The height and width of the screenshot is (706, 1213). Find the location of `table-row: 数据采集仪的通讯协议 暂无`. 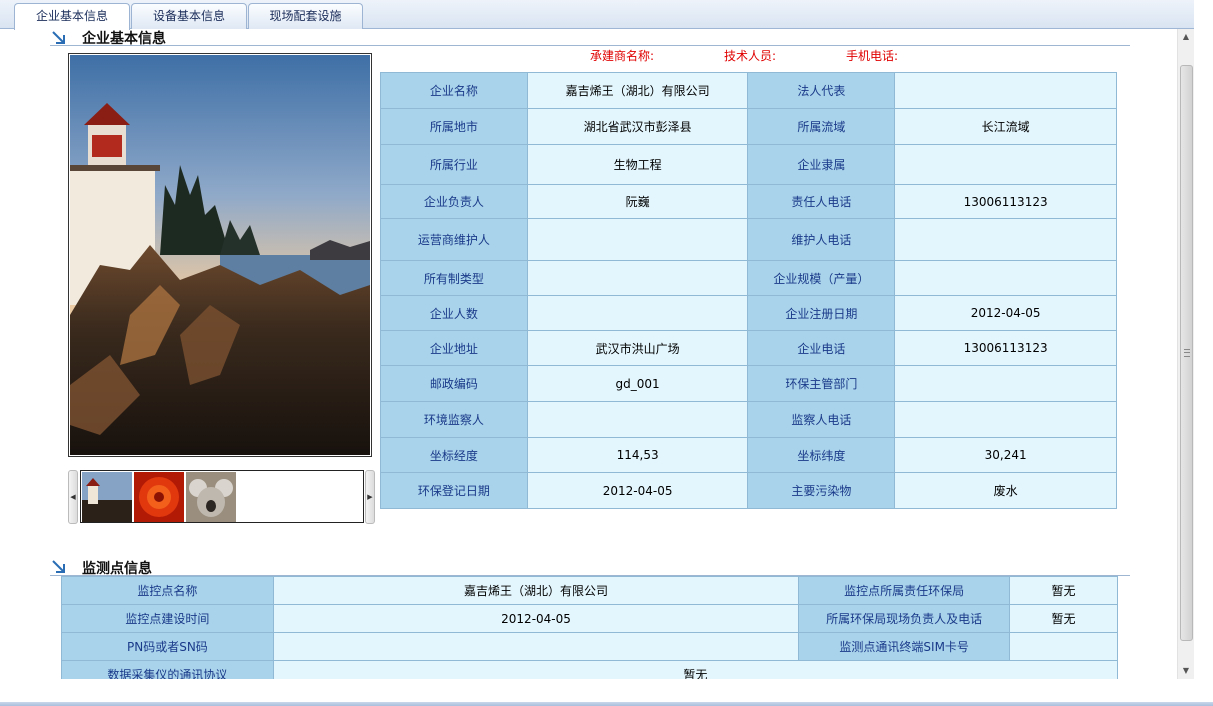

table-row: 数据采集仪的通讯协议 暂无 is located at coordinates (590, 669).